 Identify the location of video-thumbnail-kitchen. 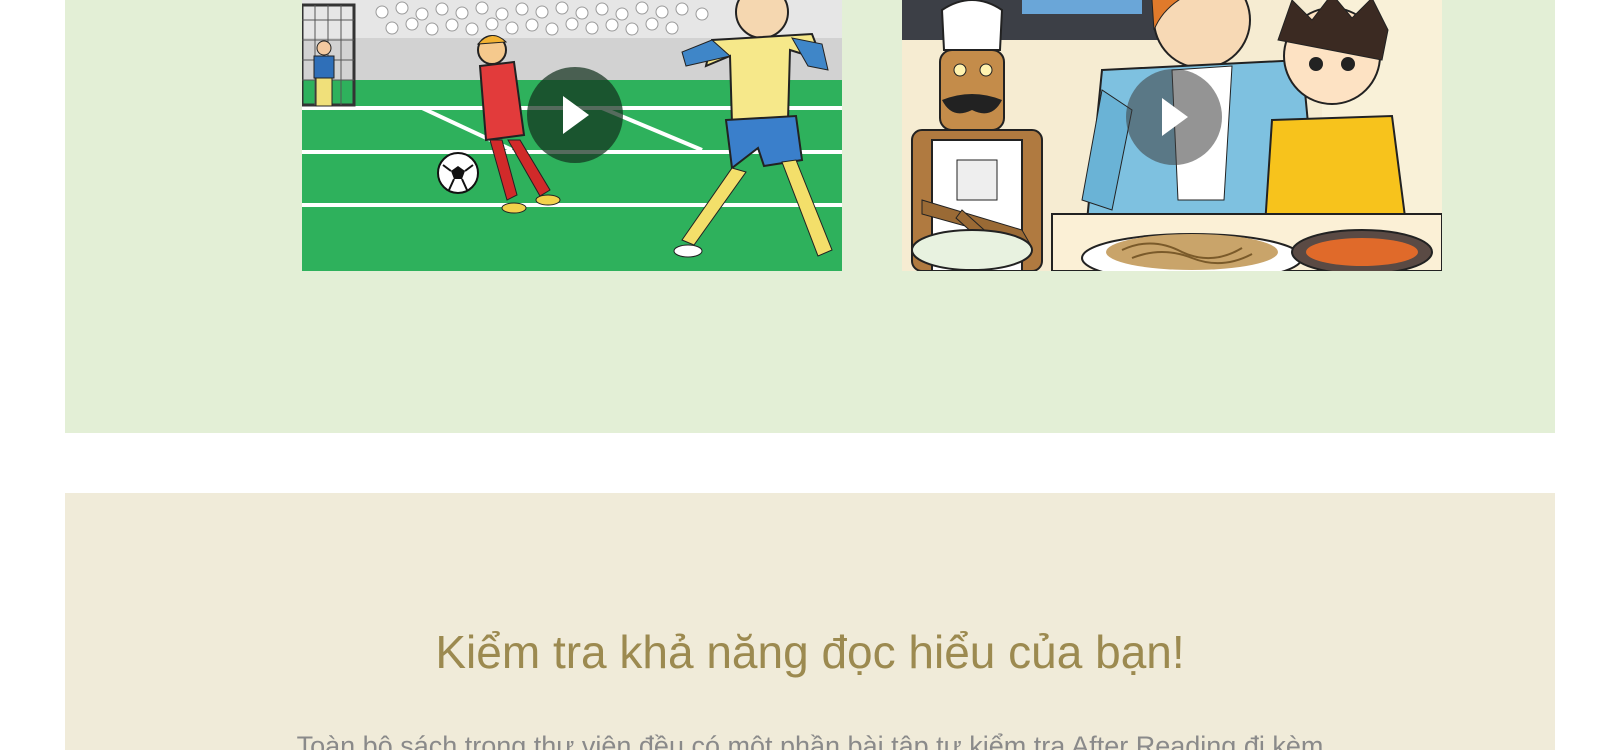
(1172, 135).